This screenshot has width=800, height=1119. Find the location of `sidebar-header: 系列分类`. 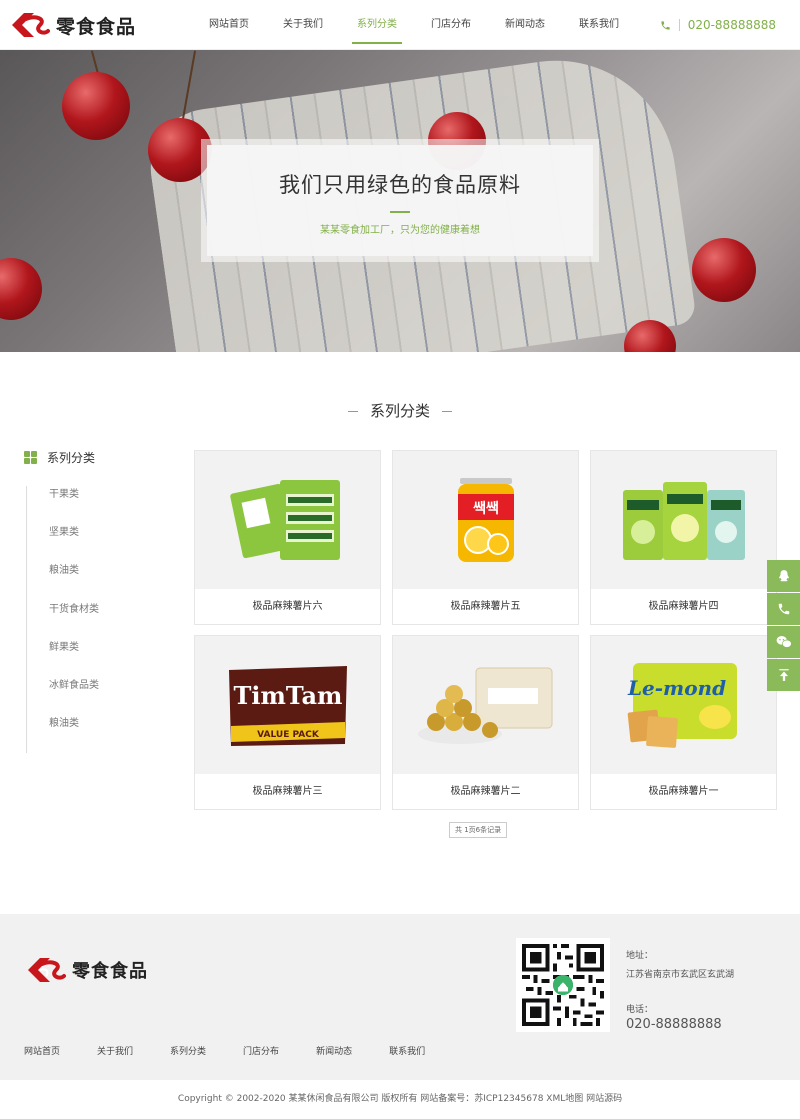

sidebar-header: 系列分类 is located at coordinates (99, 457).